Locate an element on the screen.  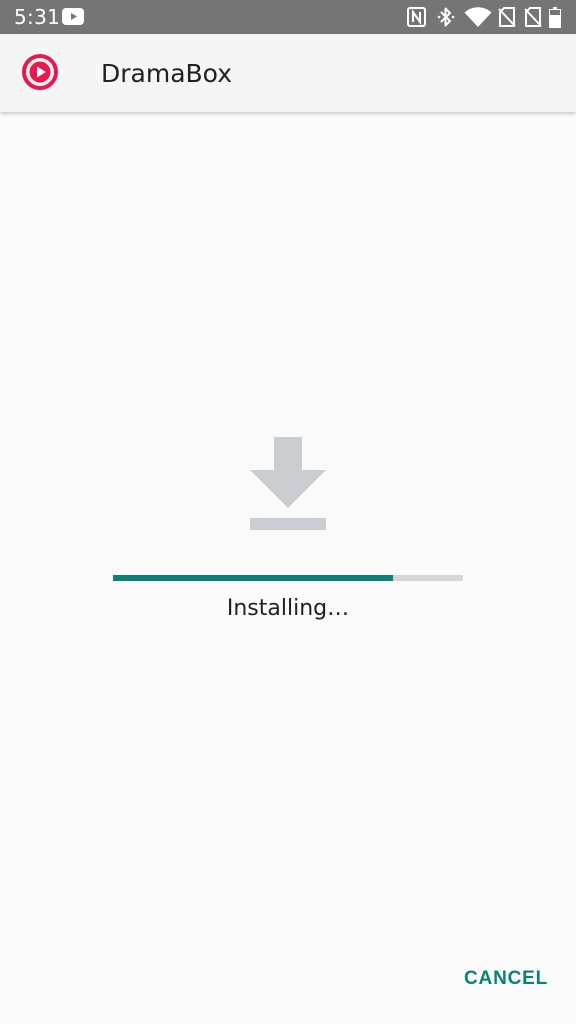
install-progress-fill is located at coordinates (253, 578).